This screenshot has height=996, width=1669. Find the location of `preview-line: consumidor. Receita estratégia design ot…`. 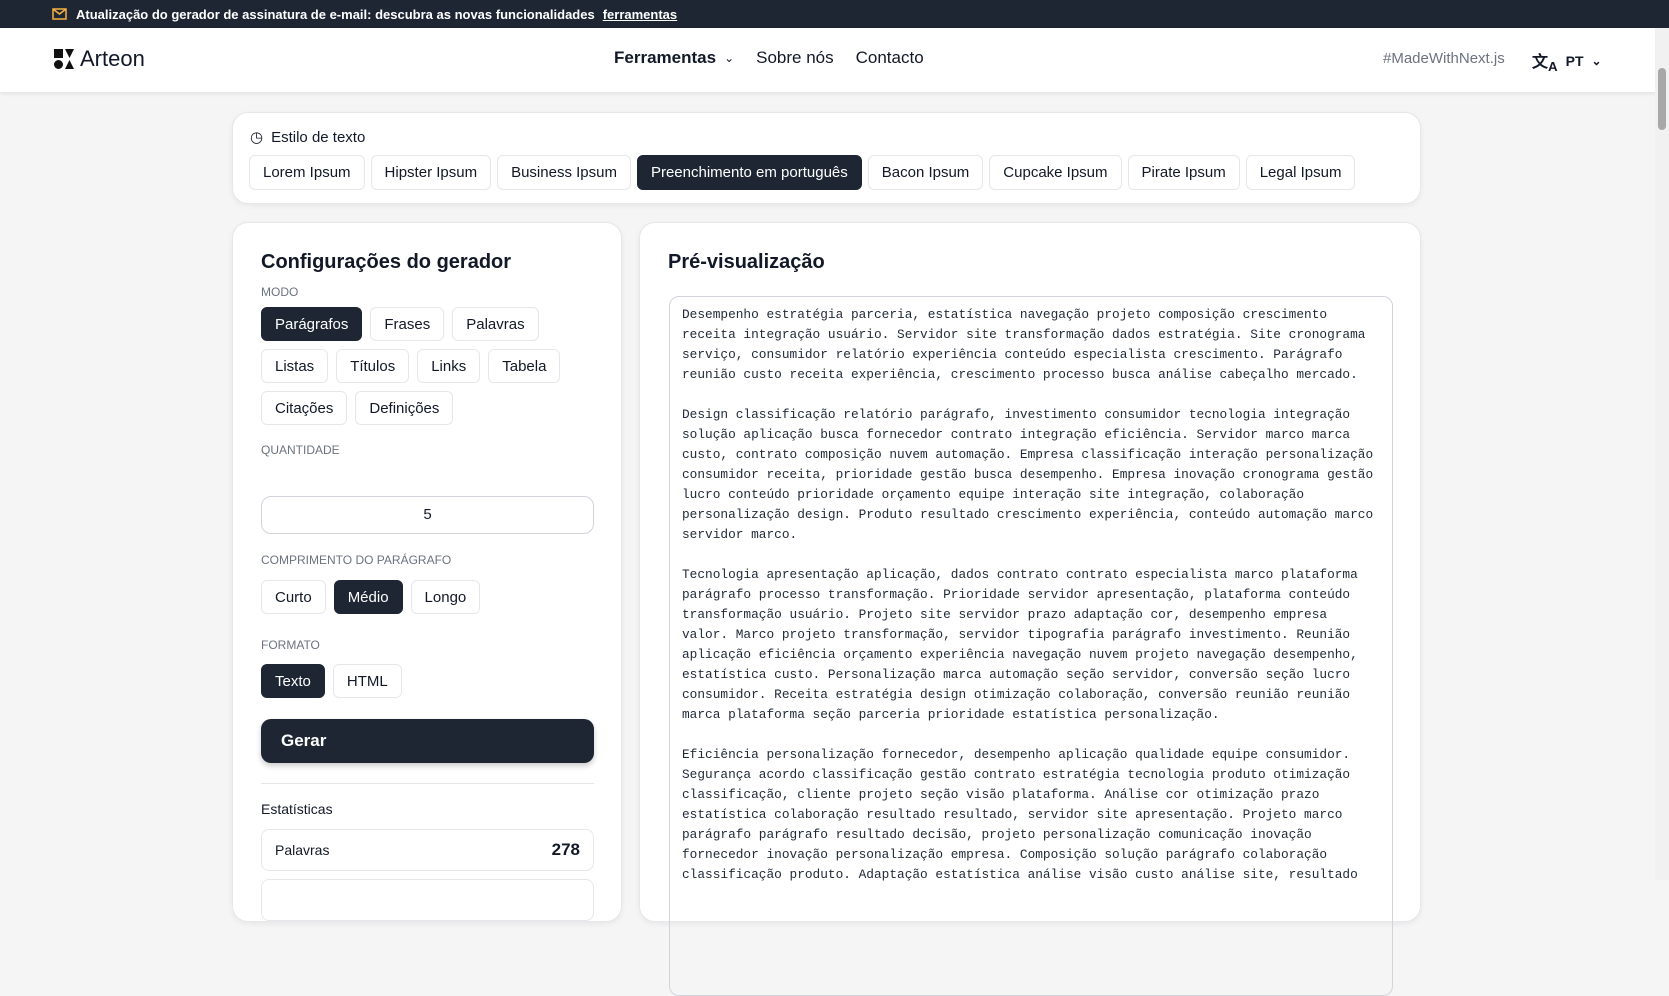

preview-line: consumidor. Receita estratégia design ot… is located at coordinates (1016, 694).